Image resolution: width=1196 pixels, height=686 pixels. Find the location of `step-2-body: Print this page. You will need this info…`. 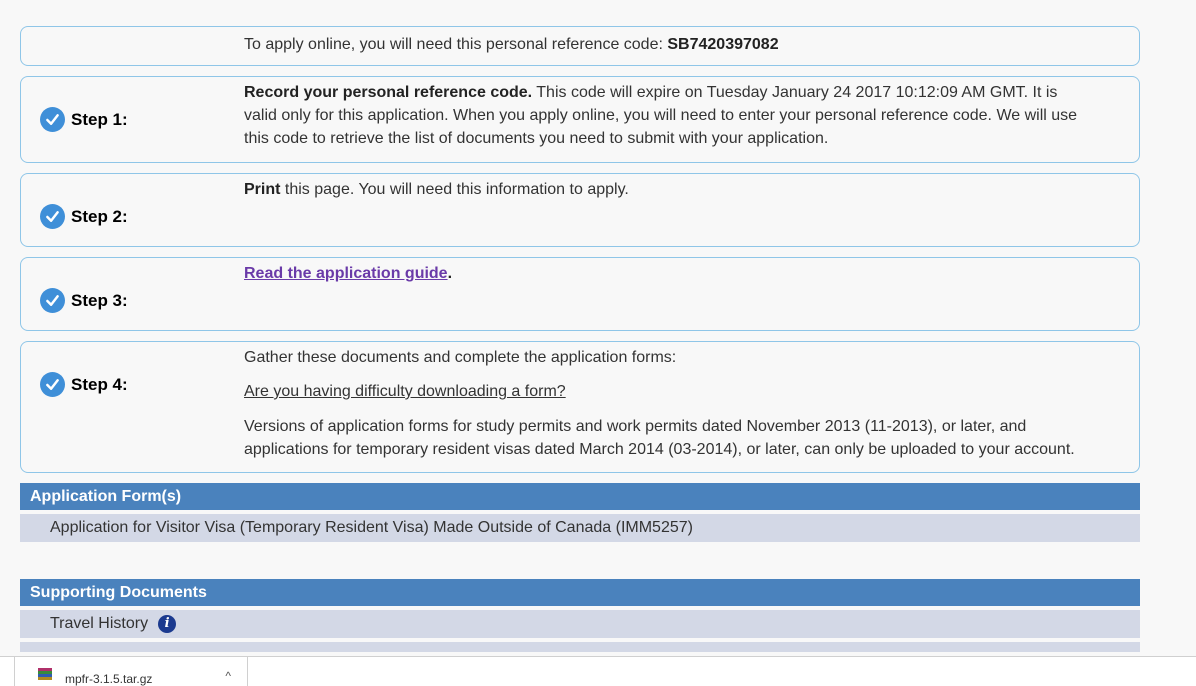

step-2-body: Print this page. You will need this info… is located at coordinates (663, 189).